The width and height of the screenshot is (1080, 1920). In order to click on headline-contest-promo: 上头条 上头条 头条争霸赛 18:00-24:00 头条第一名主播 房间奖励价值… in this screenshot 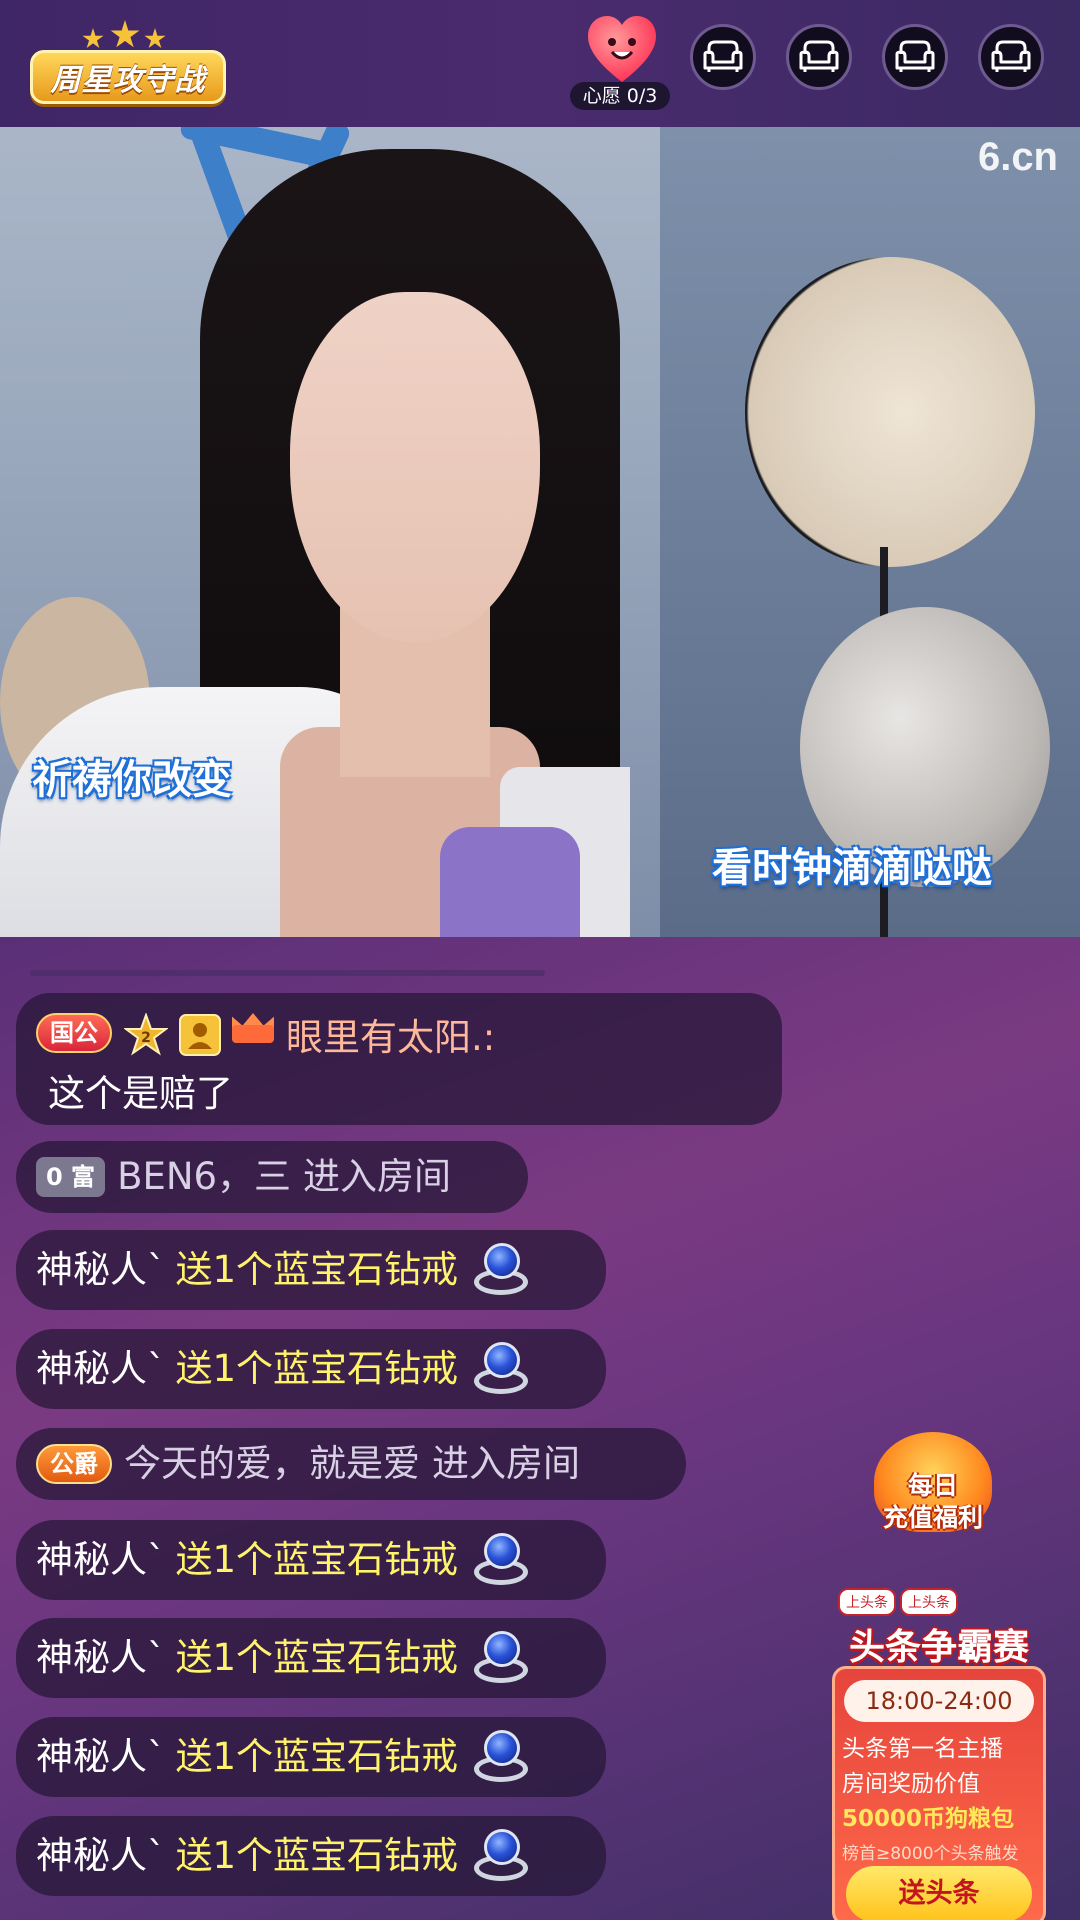, I will do `click(939, 1754)`.